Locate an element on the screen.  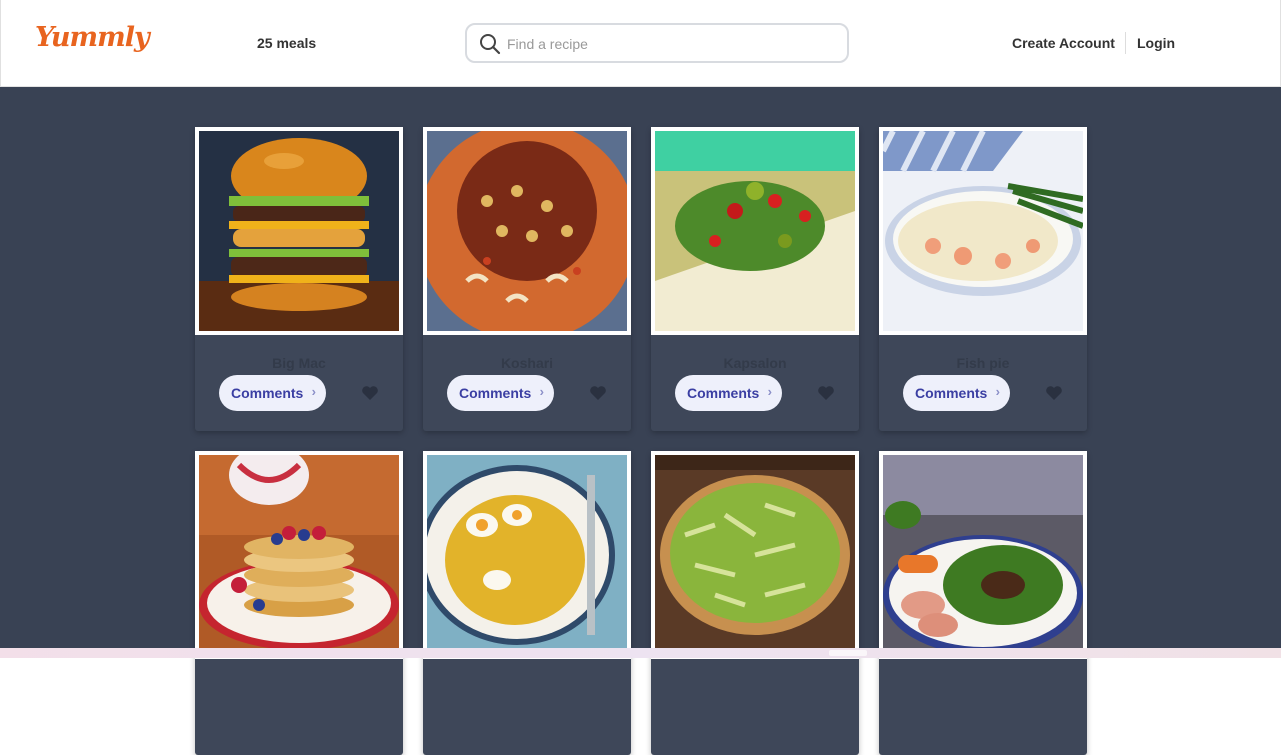
create-account-link: Create Account is located at coordinates (1063, 43).